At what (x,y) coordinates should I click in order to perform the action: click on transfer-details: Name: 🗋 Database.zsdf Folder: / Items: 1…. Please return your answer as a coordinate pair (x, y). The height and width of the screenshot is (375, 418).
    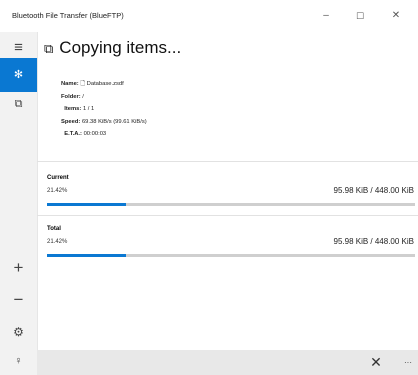
    Looking at the image, I should click on (104, 109).